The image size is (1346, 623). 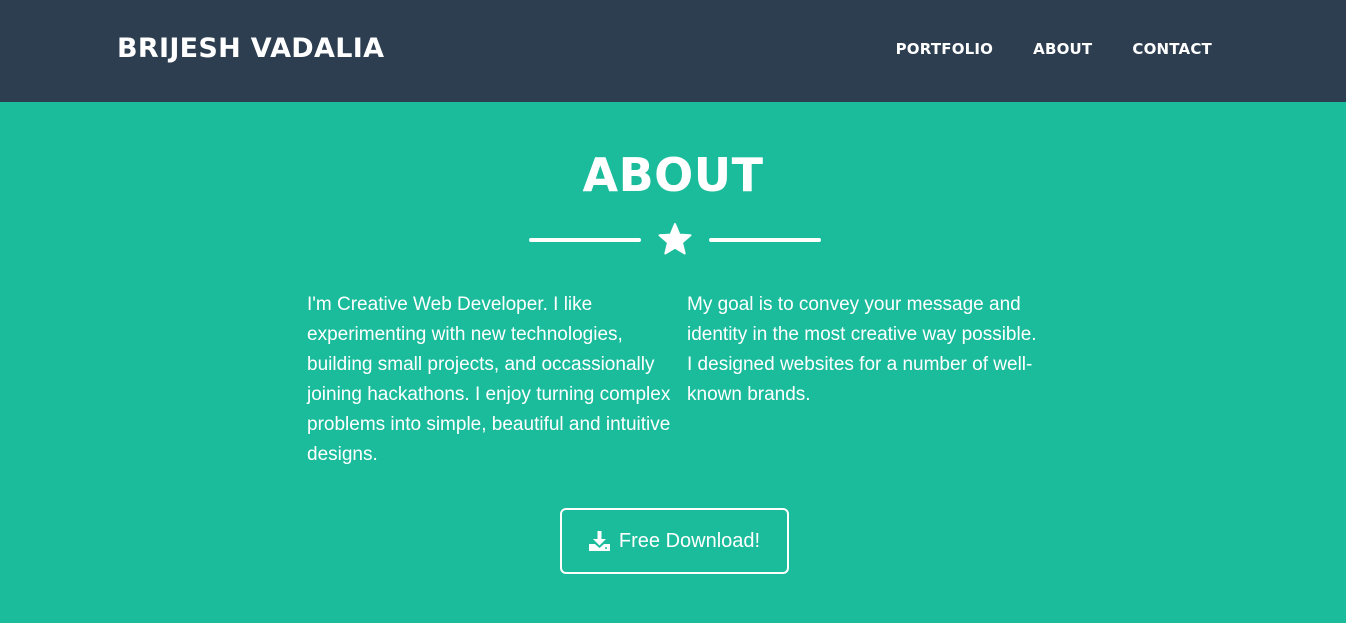 I want to click on download-button-label: Free Download!, so click(x=689, y=540).